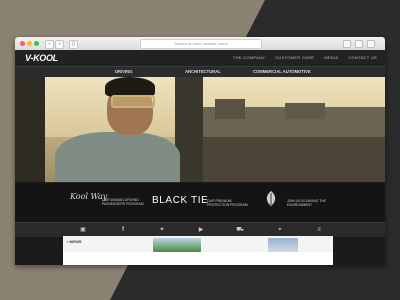  I want to click on kool-way-text: OUR WOMAN DRIVING PASSENGERS PROGRAM, so click(123, 202).